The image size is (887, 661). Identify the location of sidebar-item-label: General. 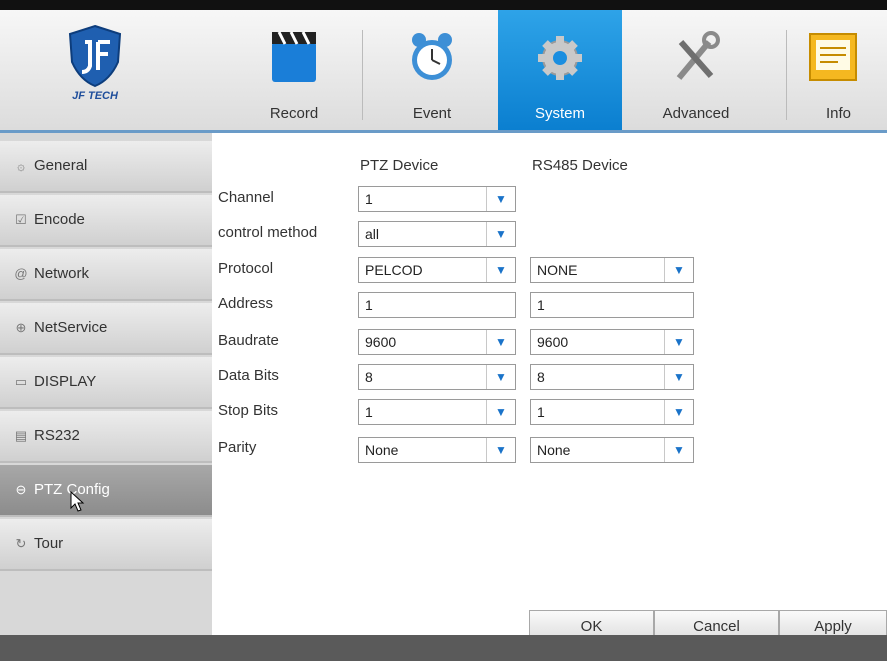
(61, 165).